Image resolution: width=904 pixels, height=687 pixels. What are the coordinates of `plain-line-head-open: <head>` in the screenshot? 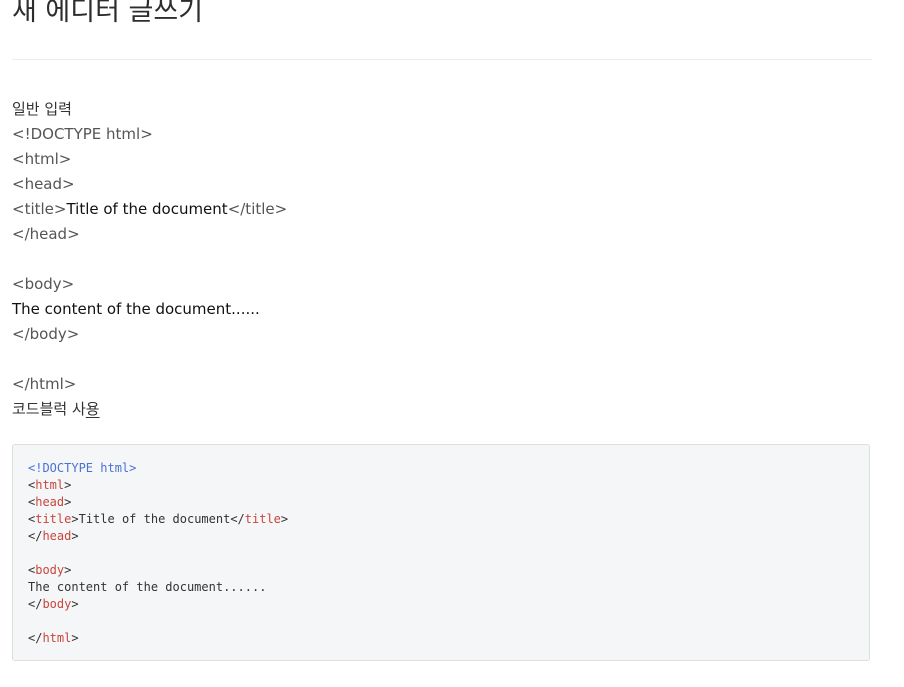 It's located at (43, 184).